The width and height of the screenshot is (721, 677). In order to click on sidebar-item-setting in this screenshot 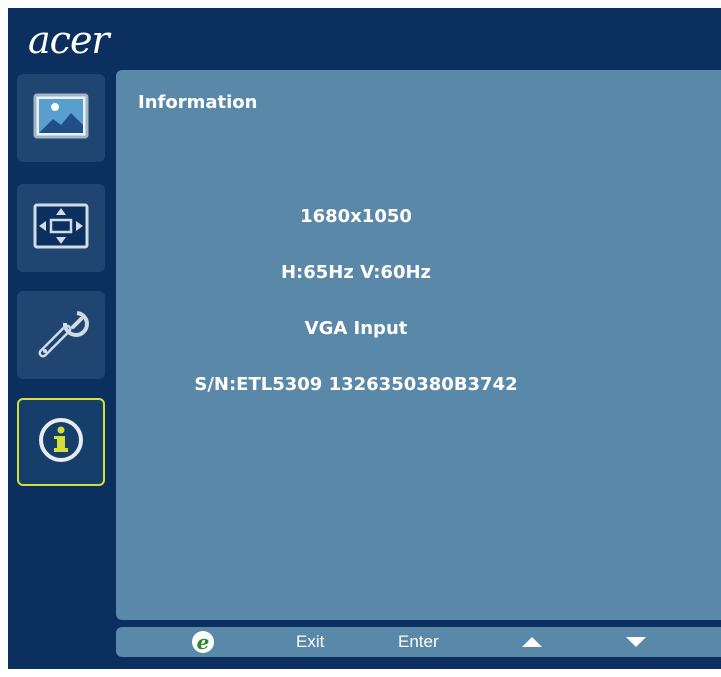, I will do `click(61, 335)`.